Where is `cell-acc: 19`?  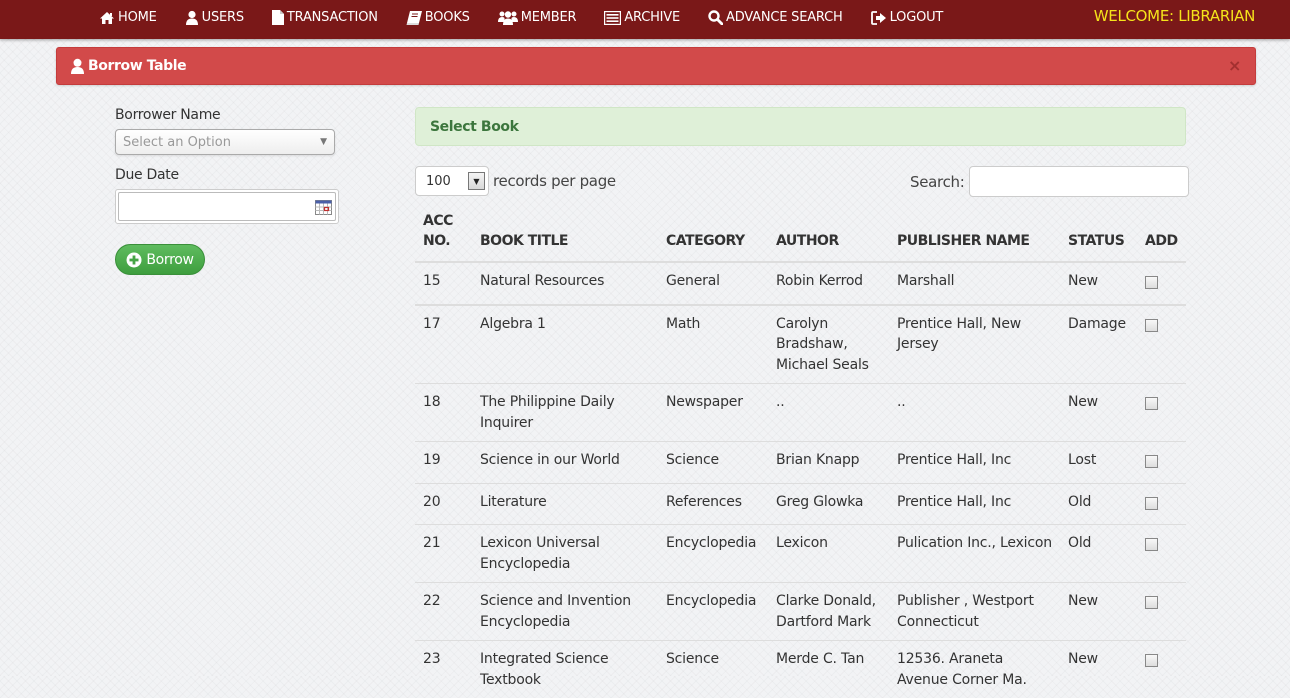
cell-acc: 19 is located at coordinates (443, 463).